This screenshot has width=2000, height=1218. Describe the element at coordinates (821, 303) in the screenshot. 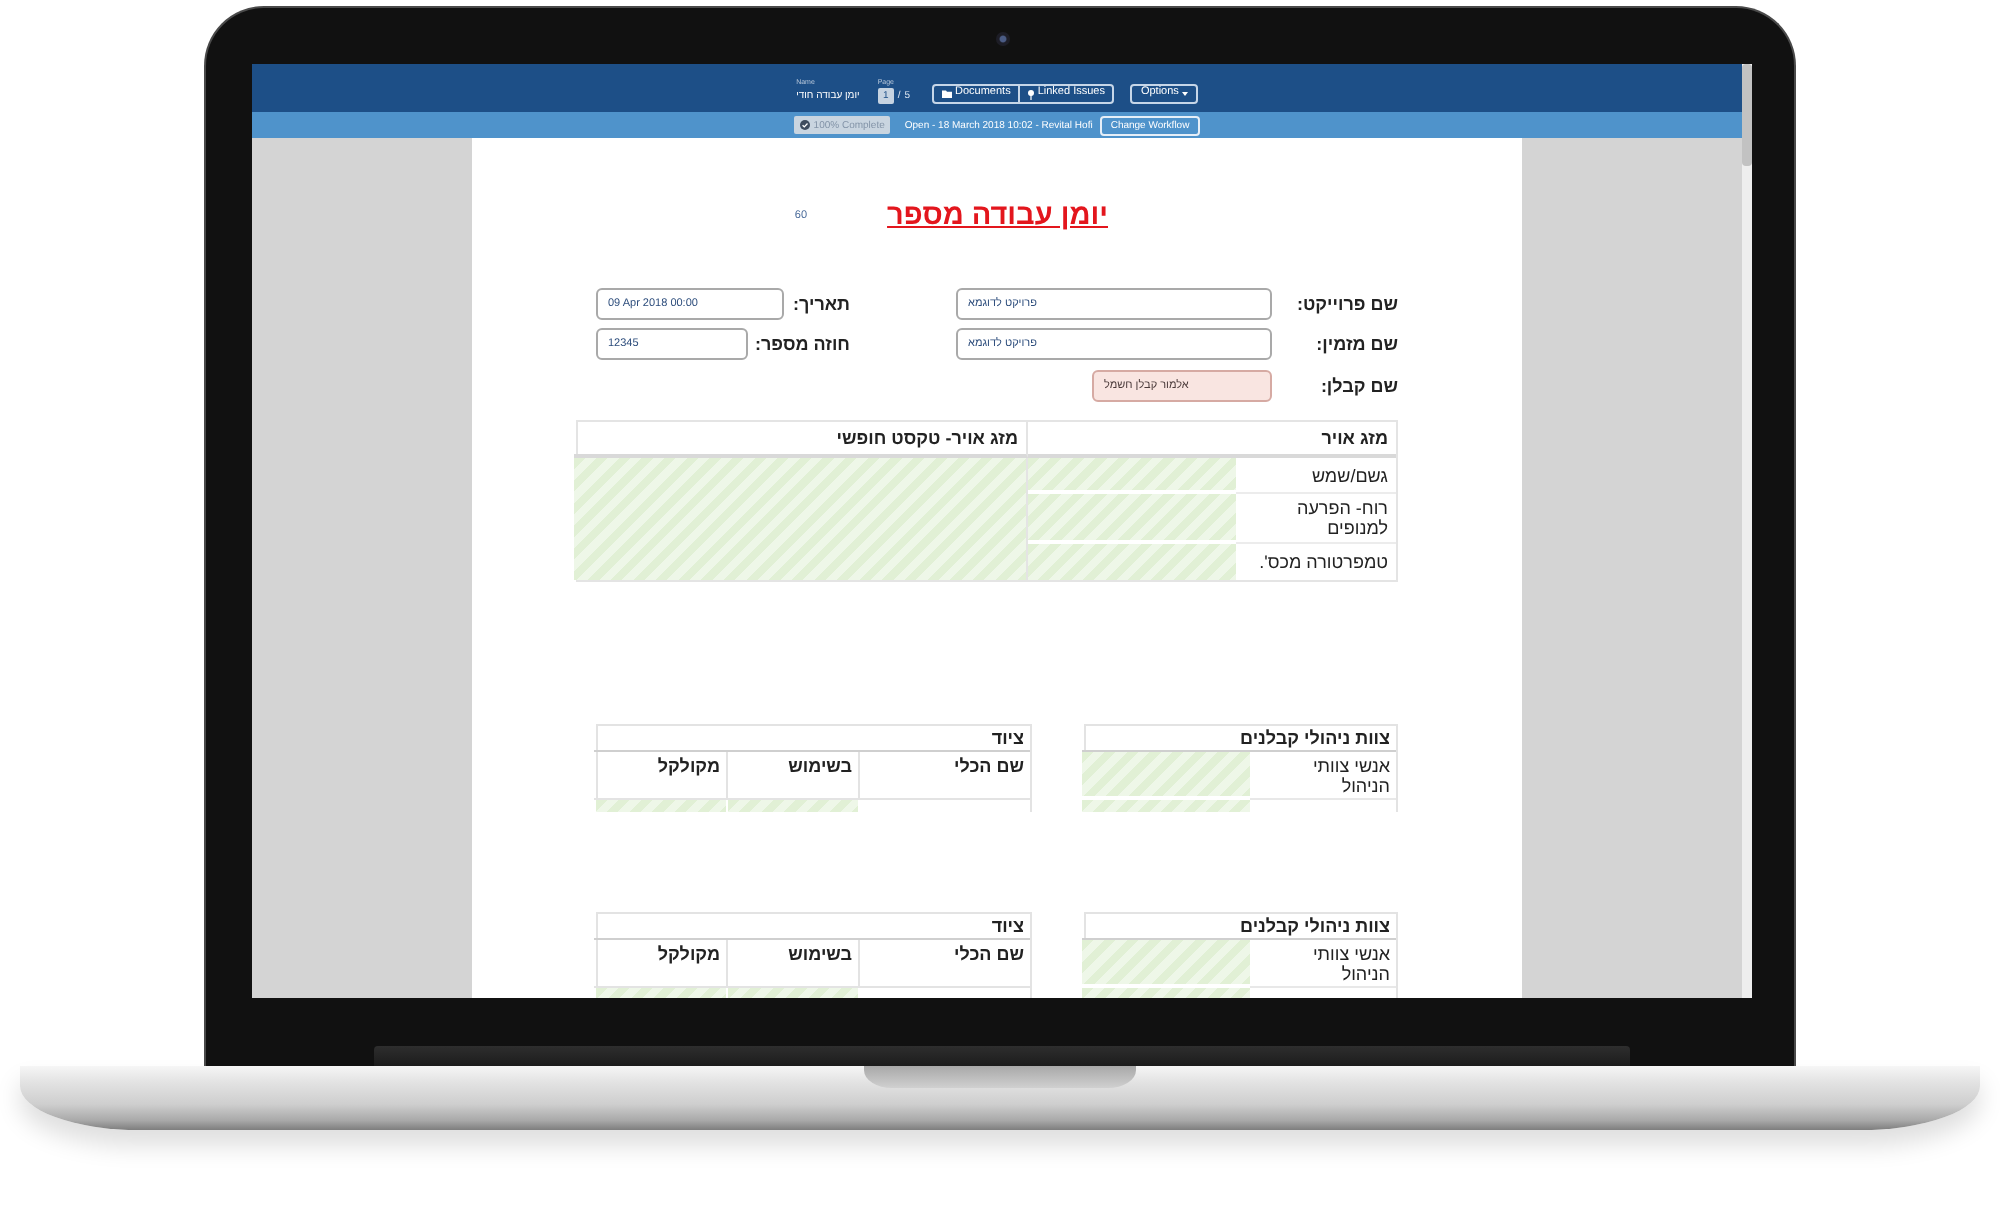

I see `field-label: תאריך:` at that location.